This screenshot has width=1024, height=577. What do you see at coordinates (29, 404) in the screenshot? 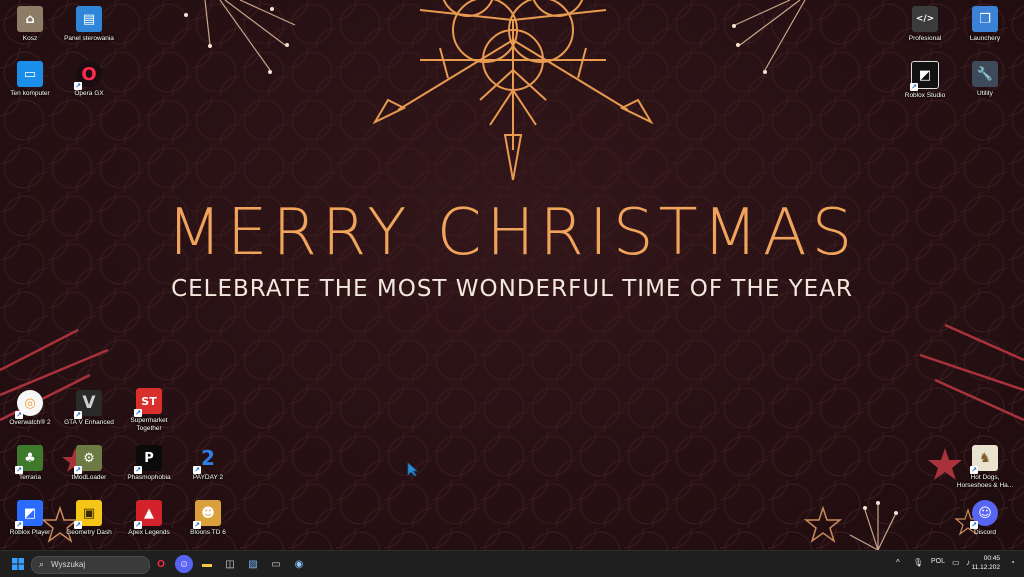
I see `overwatch-icon: ◎ ↗` at bounding box center [29, 404].